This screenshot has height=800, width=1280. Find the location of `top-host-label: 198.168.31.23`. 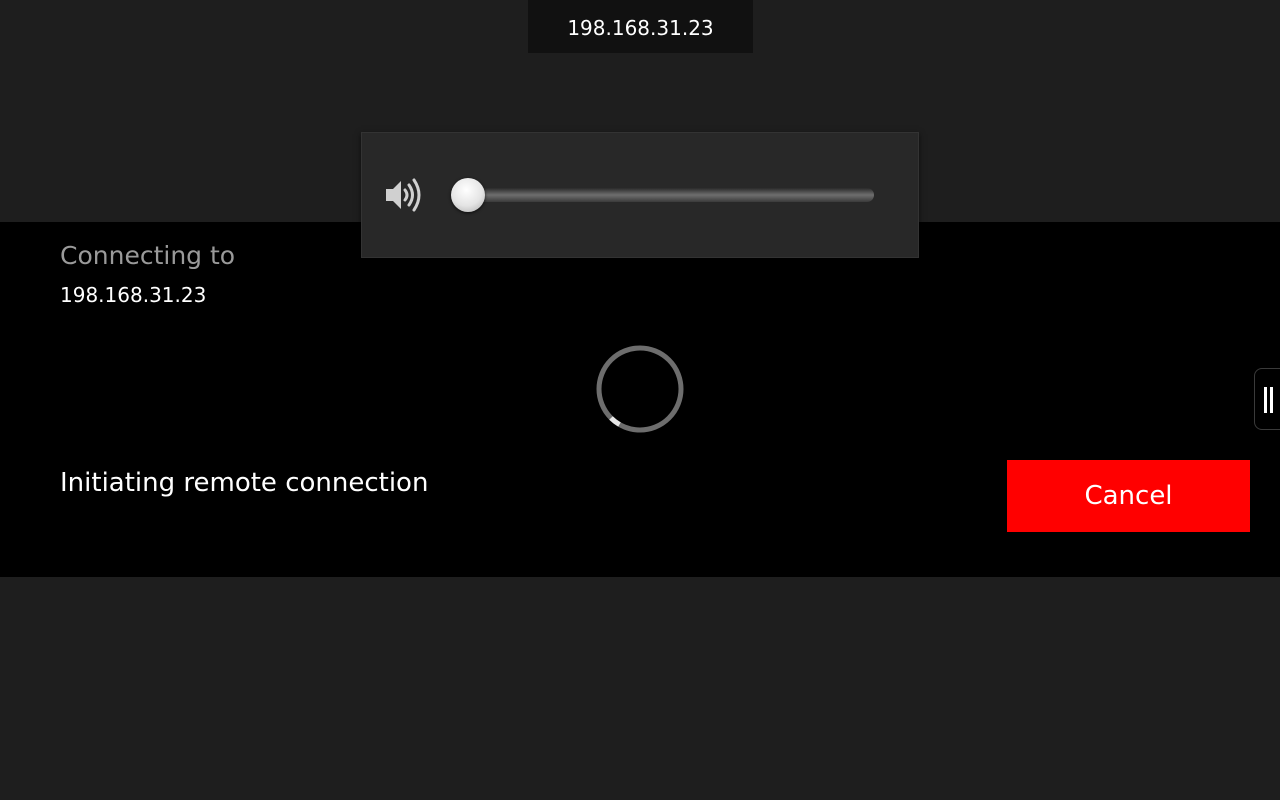

top-host-label: 198.168.31.23 is located at coordinates (640, 28).